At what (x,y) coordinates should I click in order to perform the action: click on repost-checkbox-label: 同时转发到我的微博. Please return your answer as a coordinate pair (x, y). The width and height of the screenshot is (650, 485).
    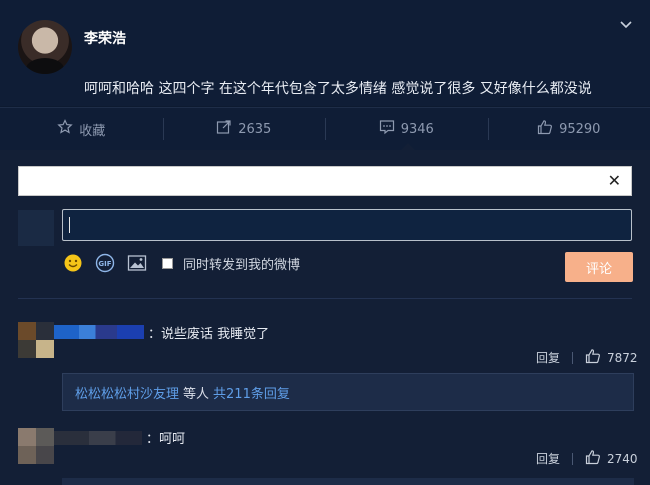
    Looking at the image, I should click on (242, 265).